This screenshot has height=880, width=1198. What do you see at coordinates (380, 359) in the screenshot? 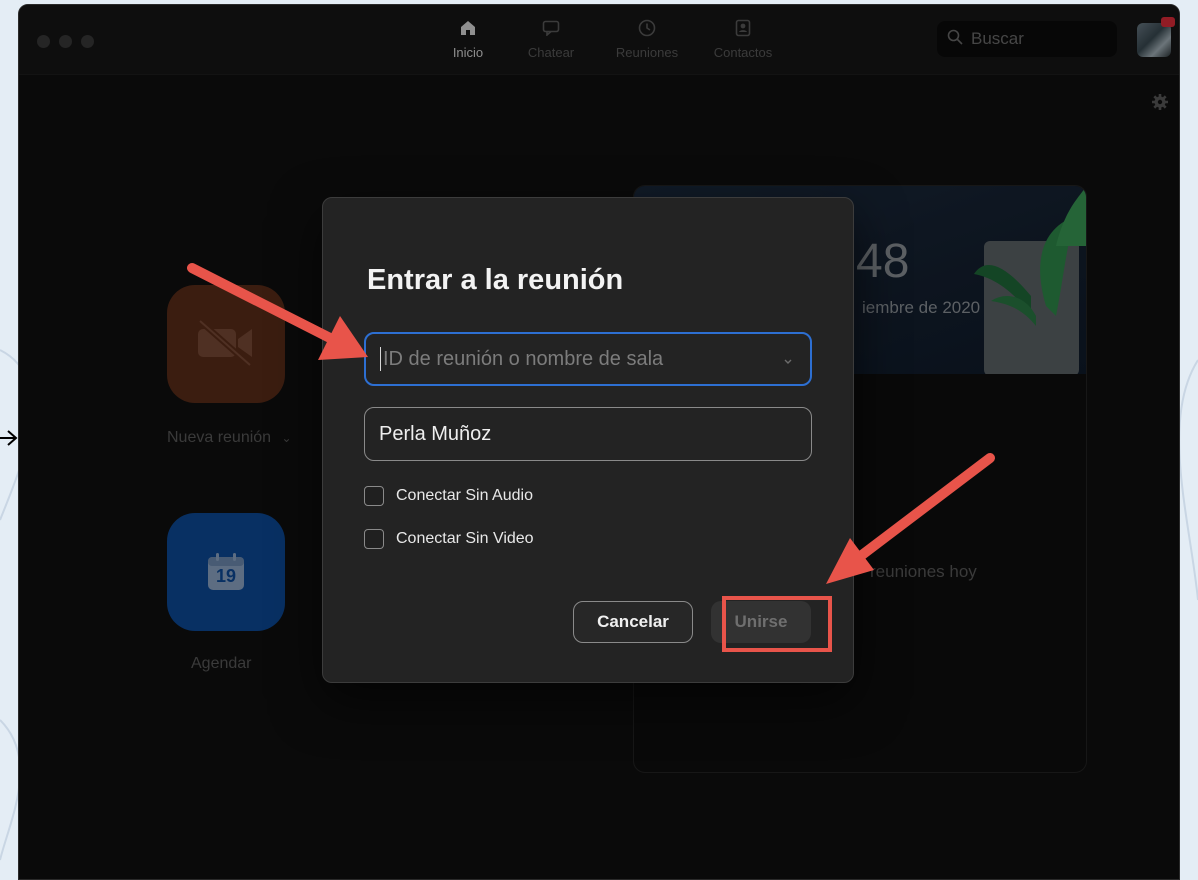
I see `text-cursor` at bounding box center [380, 359].